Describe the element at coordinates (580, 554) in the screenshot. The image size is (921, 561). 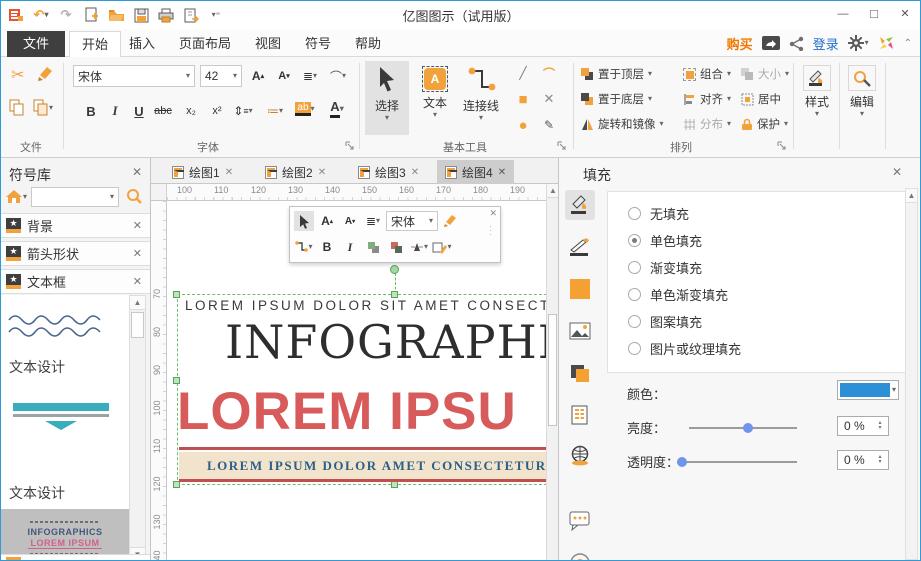
I see `help-question-icon: ?` at that location.